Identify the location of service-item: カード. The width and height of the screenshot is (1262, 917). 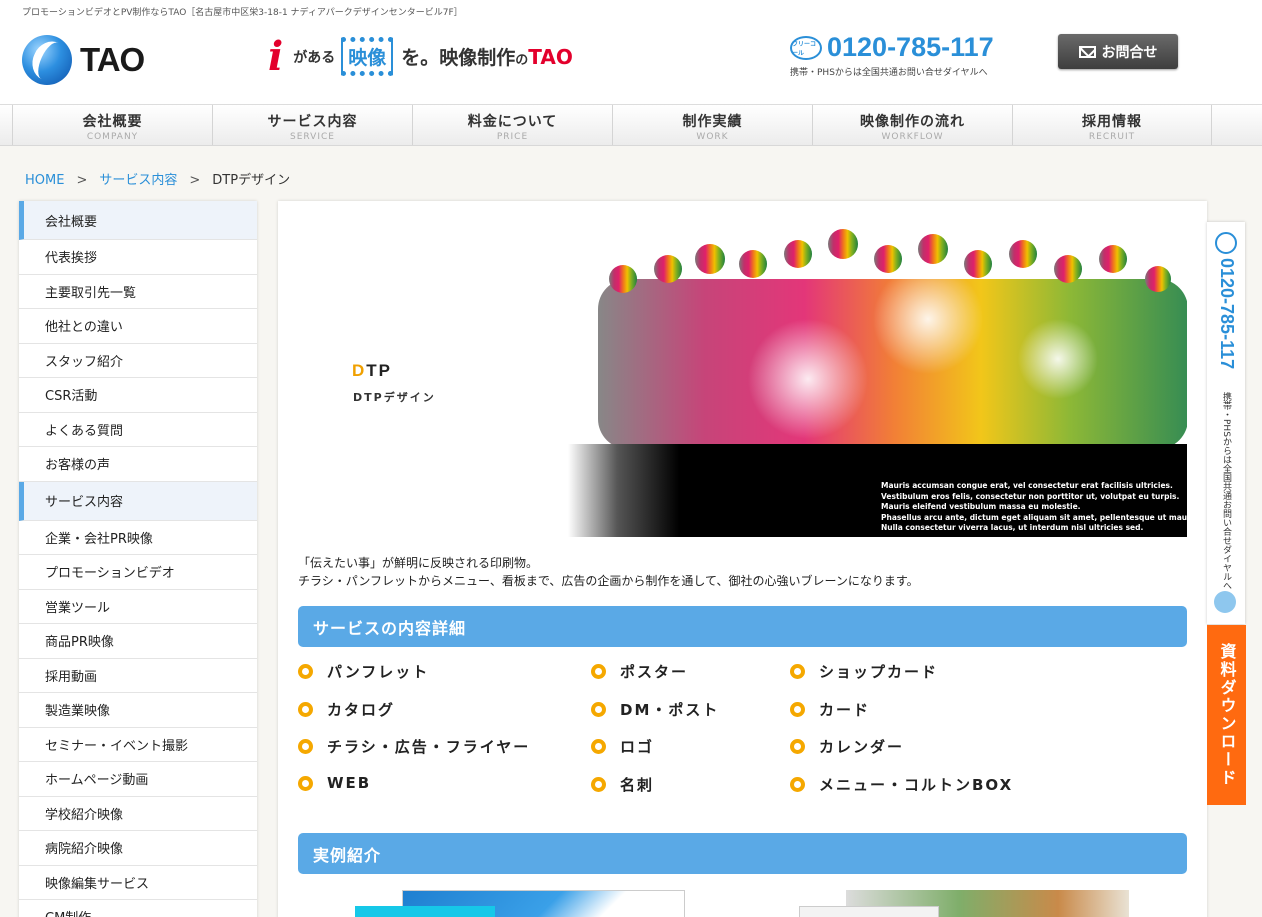
(830, 709).